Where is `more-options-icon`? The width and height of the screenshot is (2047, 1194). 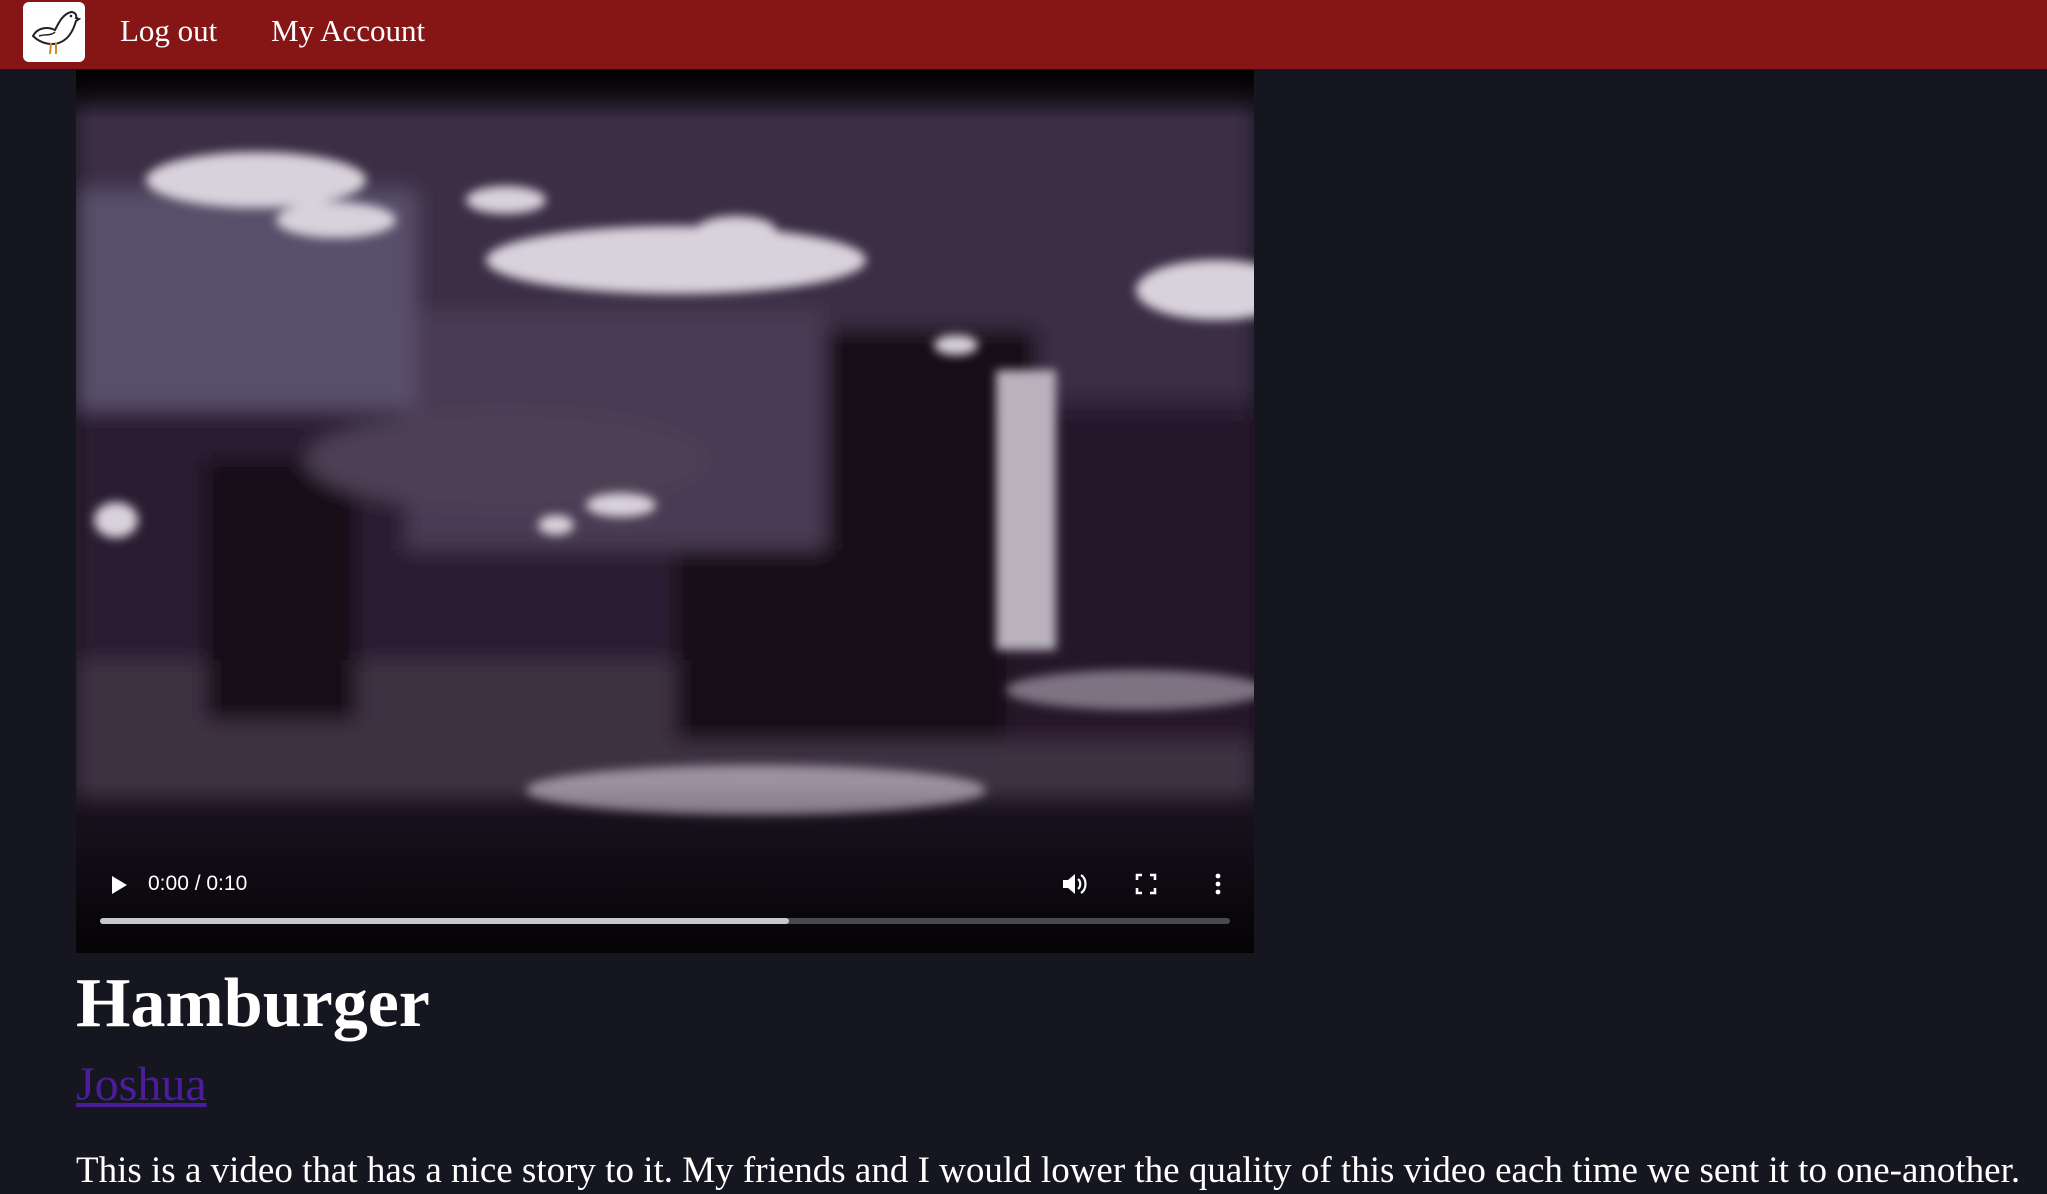 more-options-icon is located at coordinates (1218, 884).